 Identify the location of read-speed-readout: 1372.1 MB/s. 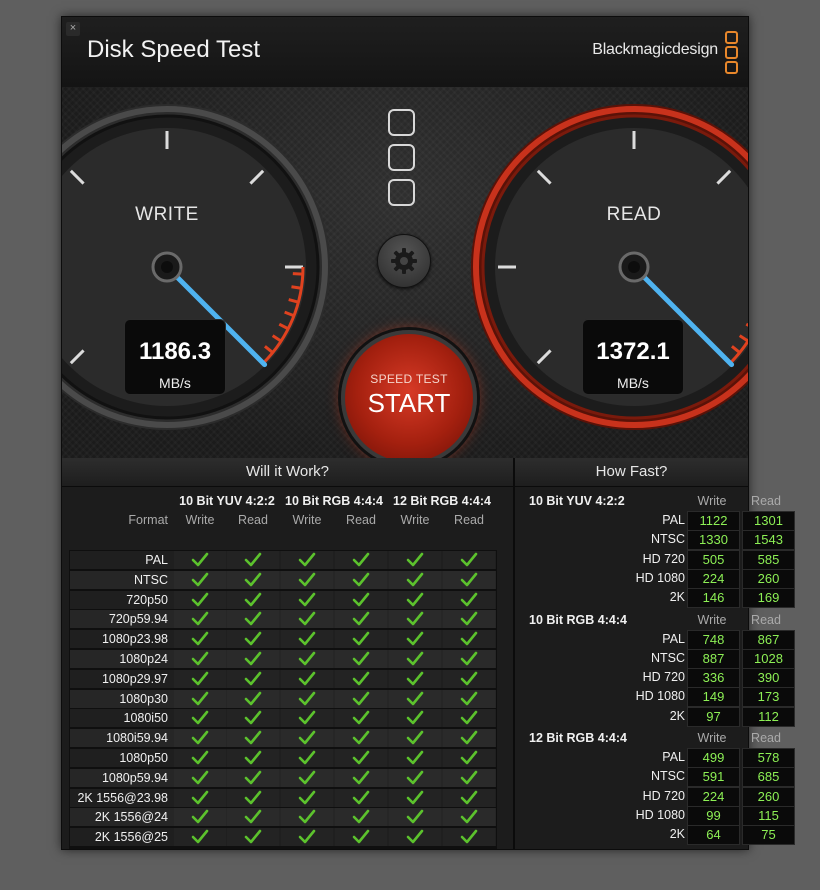
(633, 357).